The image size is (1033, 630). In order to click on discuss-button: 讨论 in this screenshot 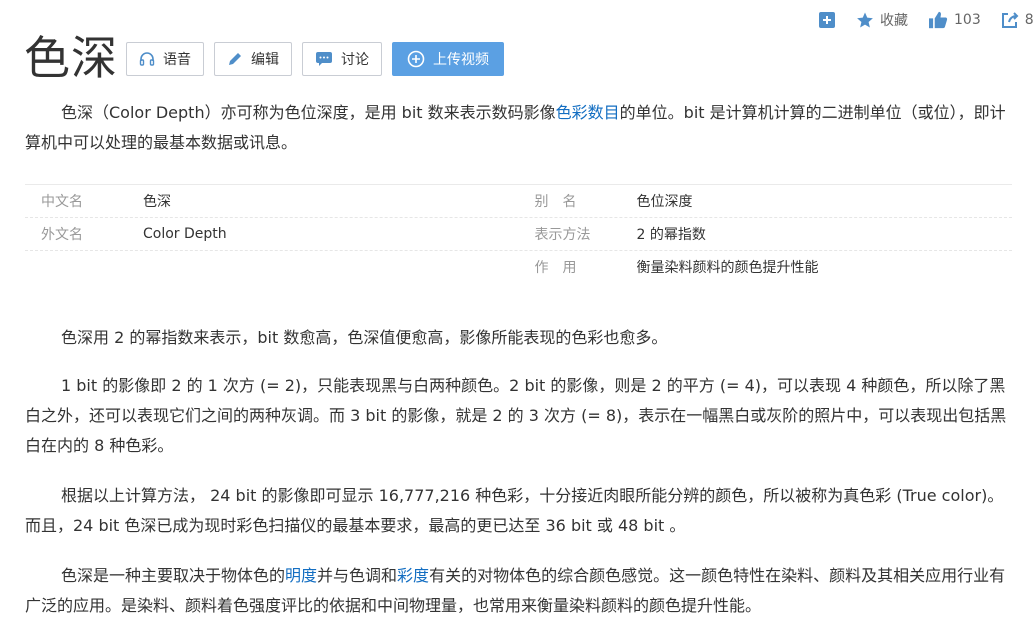, I will do `click(342, 59)`.